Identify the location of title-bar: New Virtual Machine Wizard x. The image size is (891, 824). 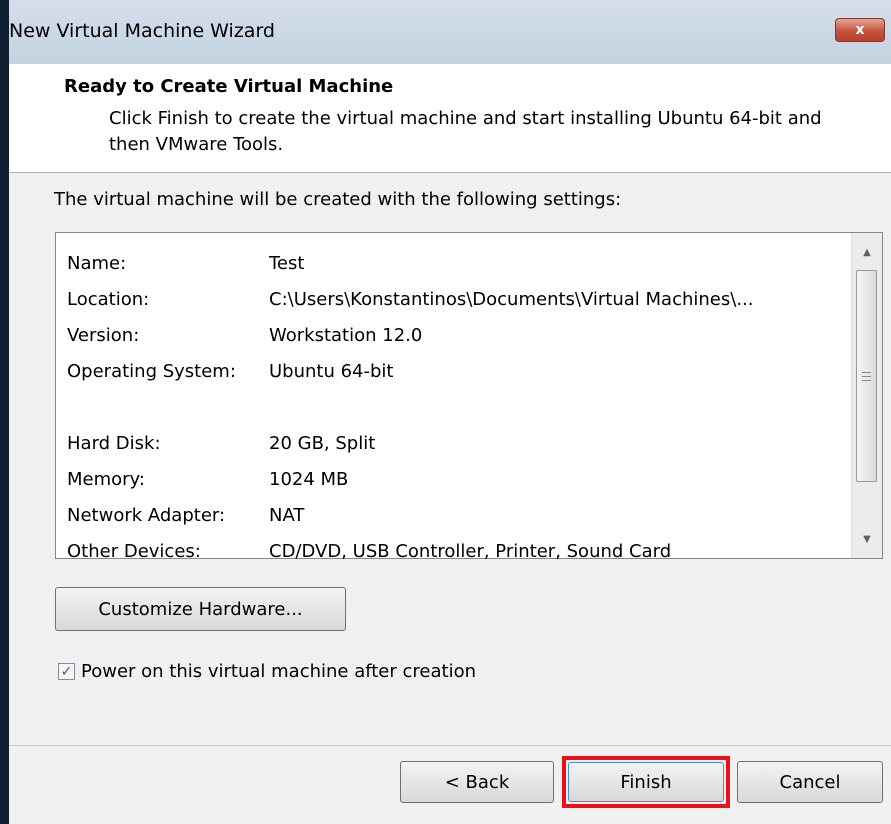
(450, 32).